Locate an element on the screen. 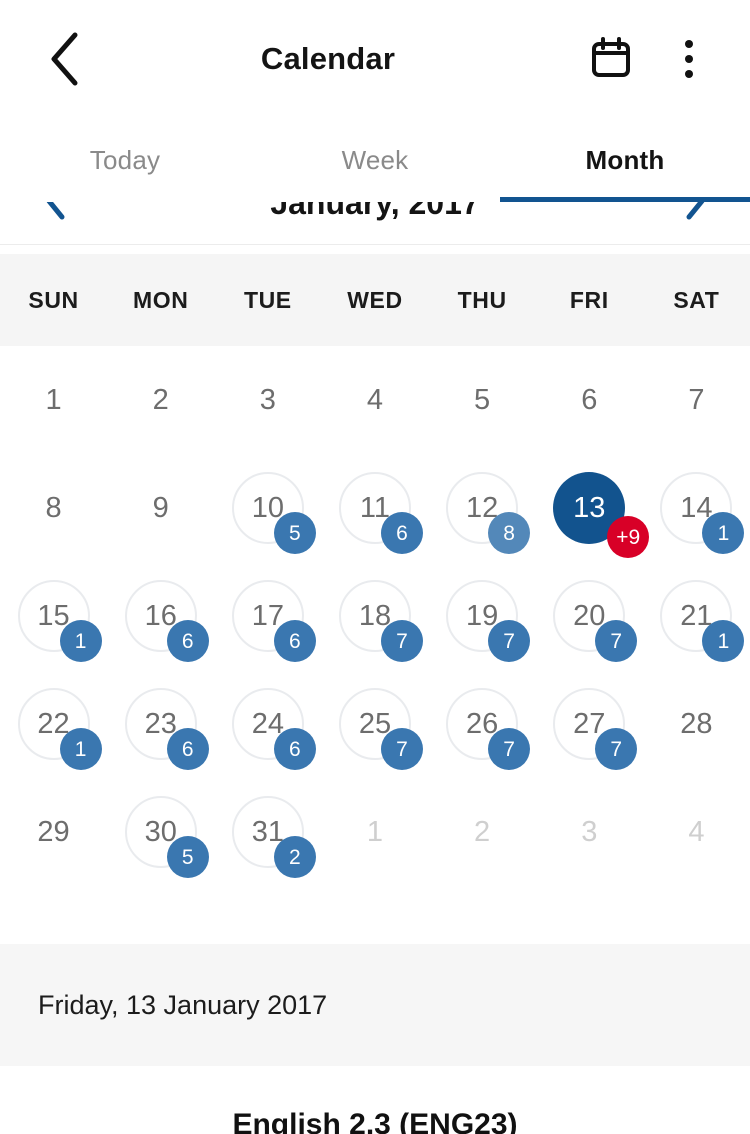  tab-today: Today is located at coordinates (125, 160).